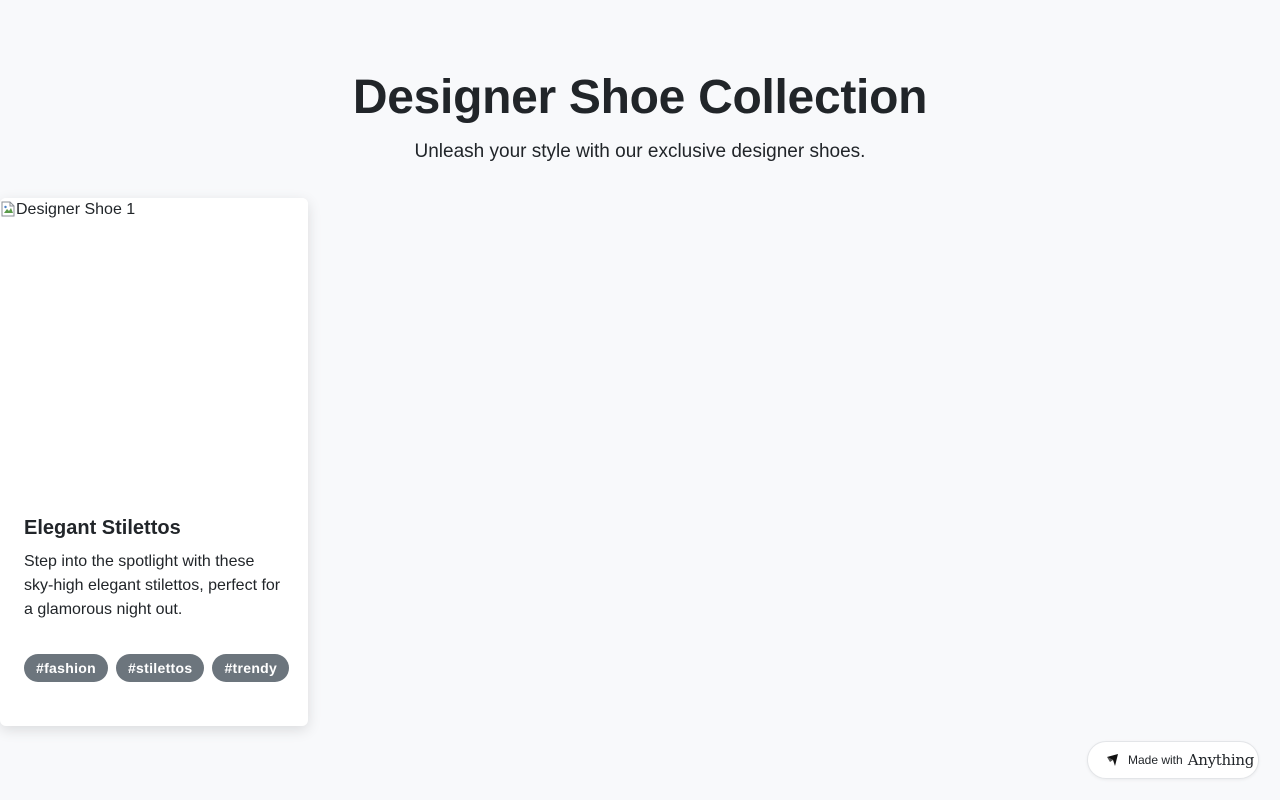 The height and width of the screenshot is (800, 1280). I want to click on brand-name: Anything, so click(1221, 760).